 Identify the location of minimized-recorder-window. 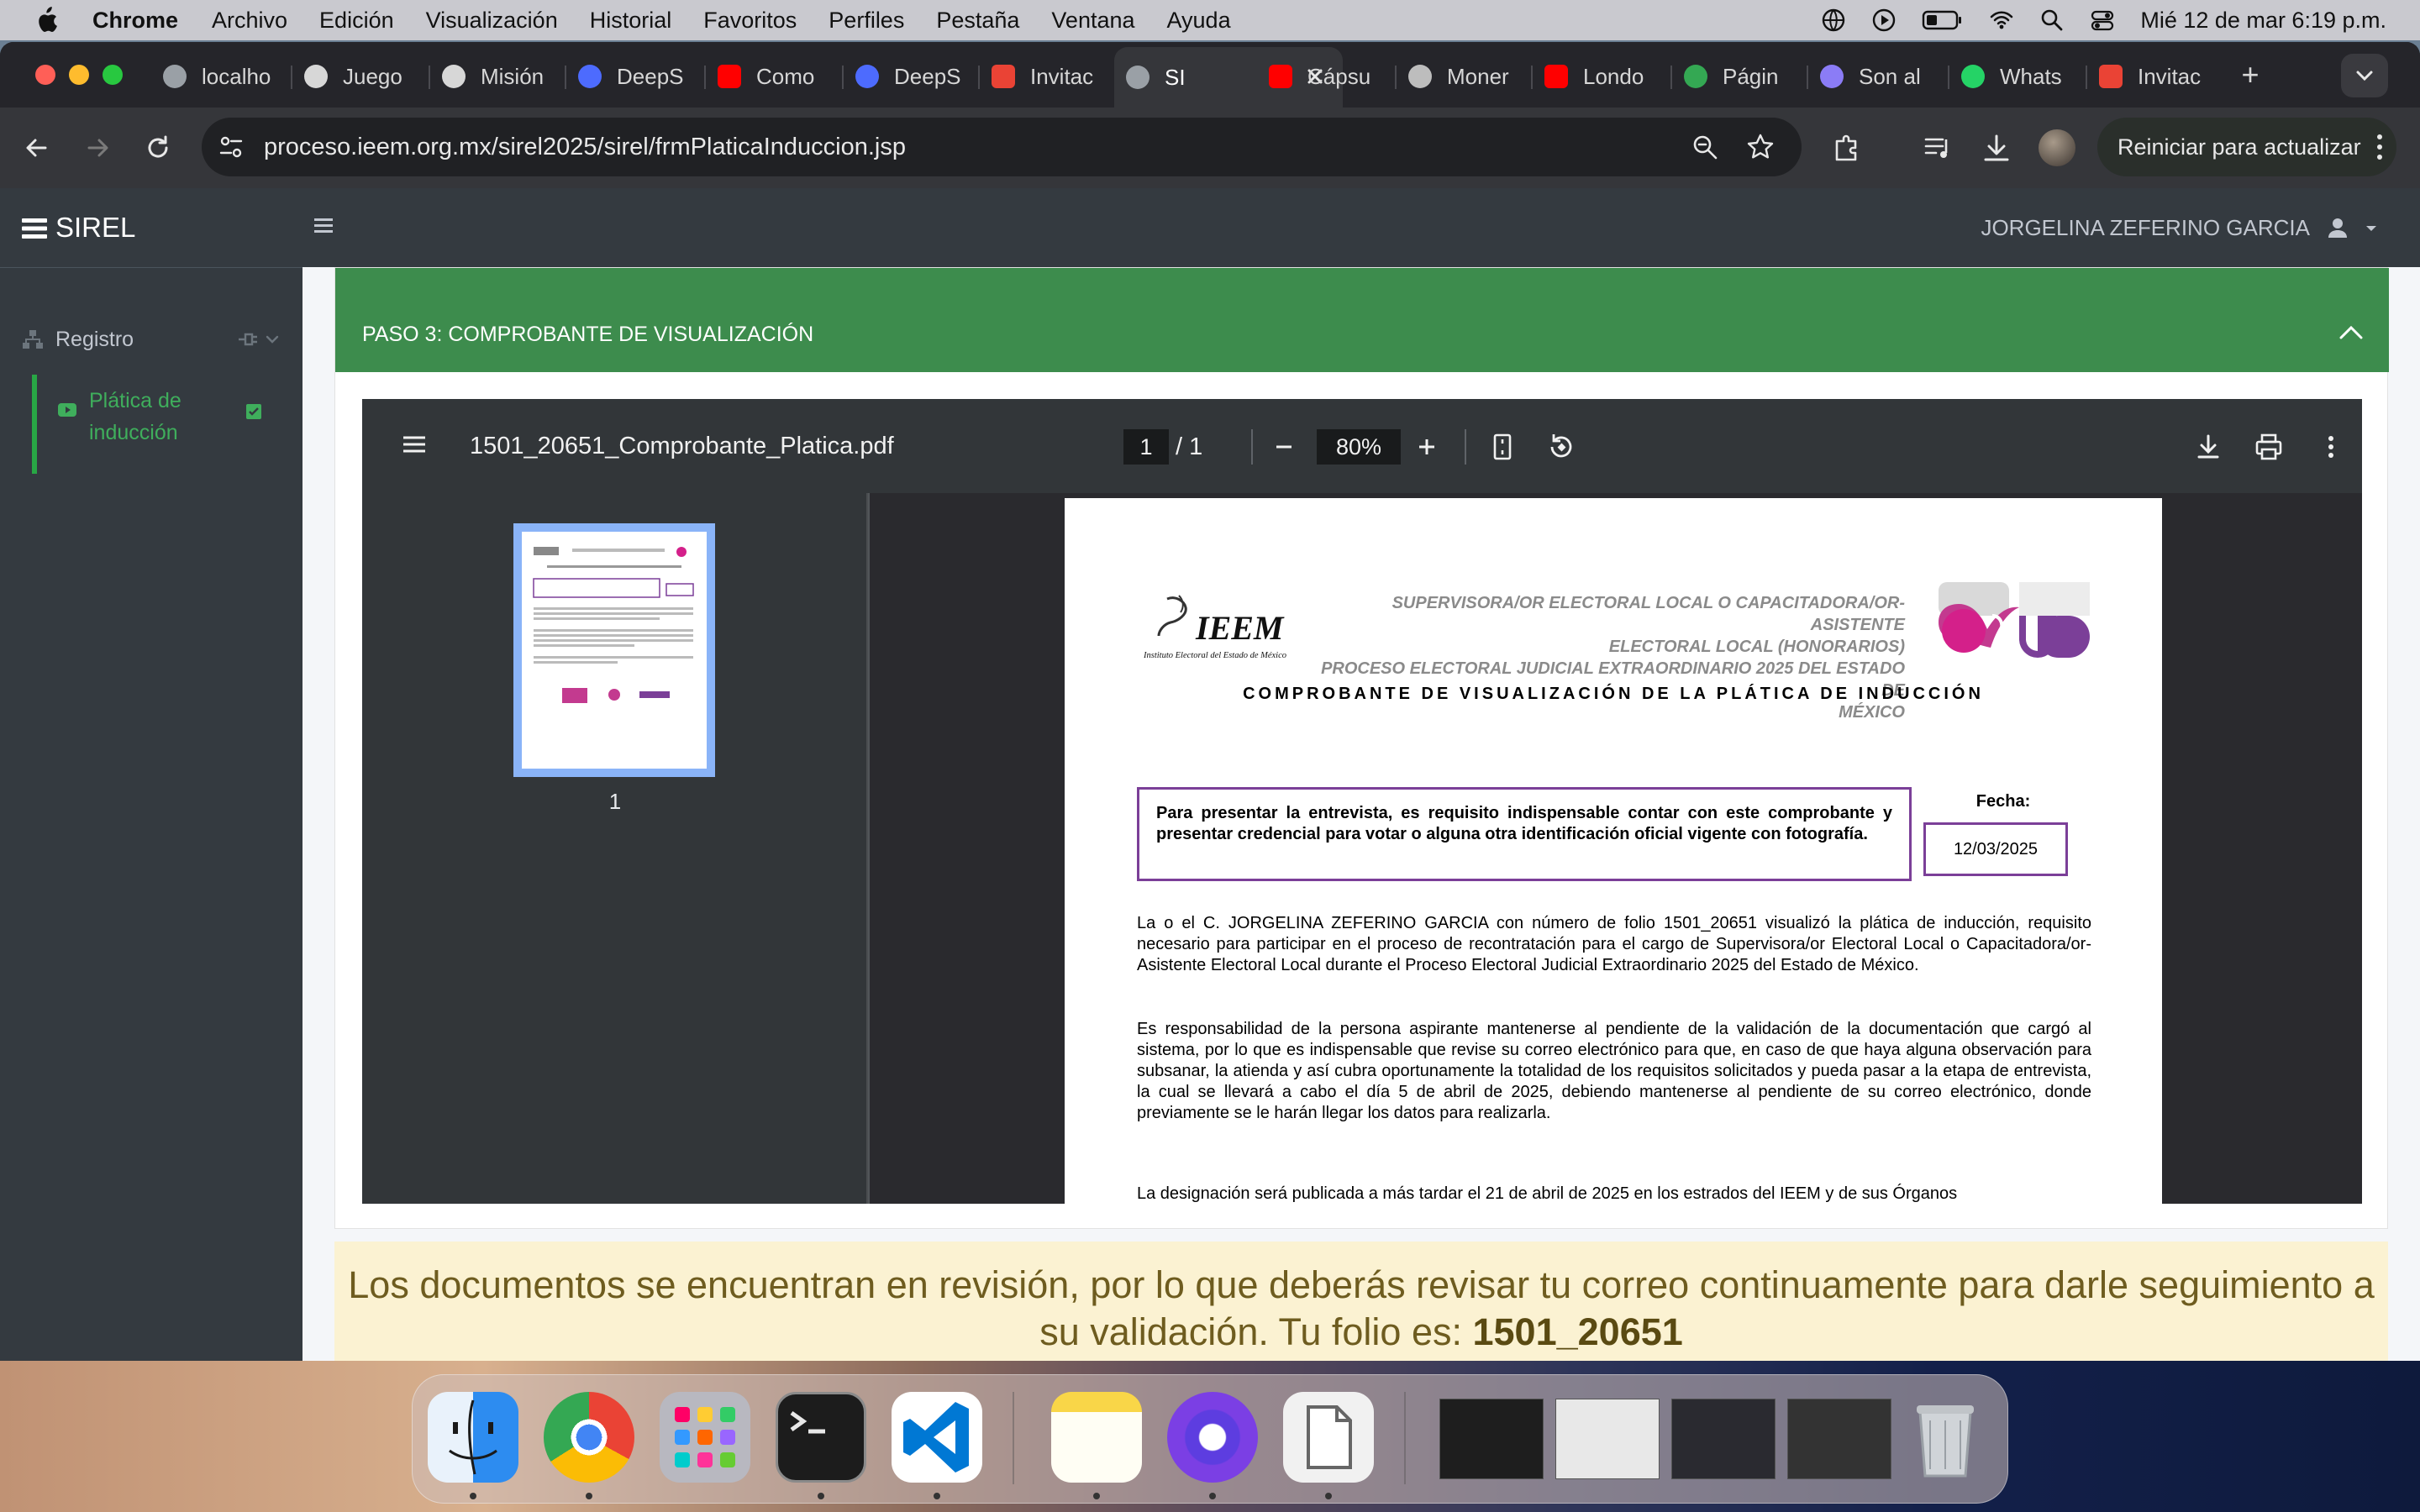
(1724, 1439).